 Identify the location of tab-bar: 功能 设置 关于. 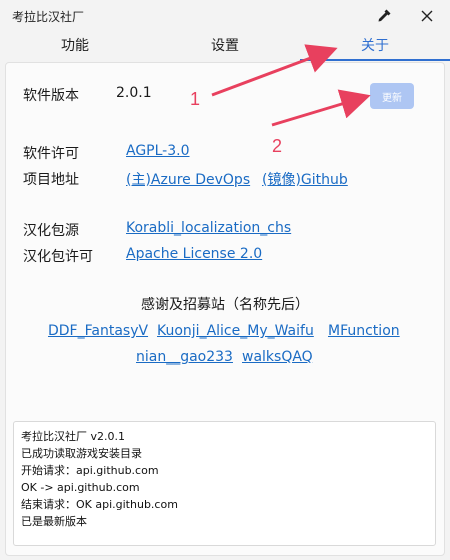
(225, 47).